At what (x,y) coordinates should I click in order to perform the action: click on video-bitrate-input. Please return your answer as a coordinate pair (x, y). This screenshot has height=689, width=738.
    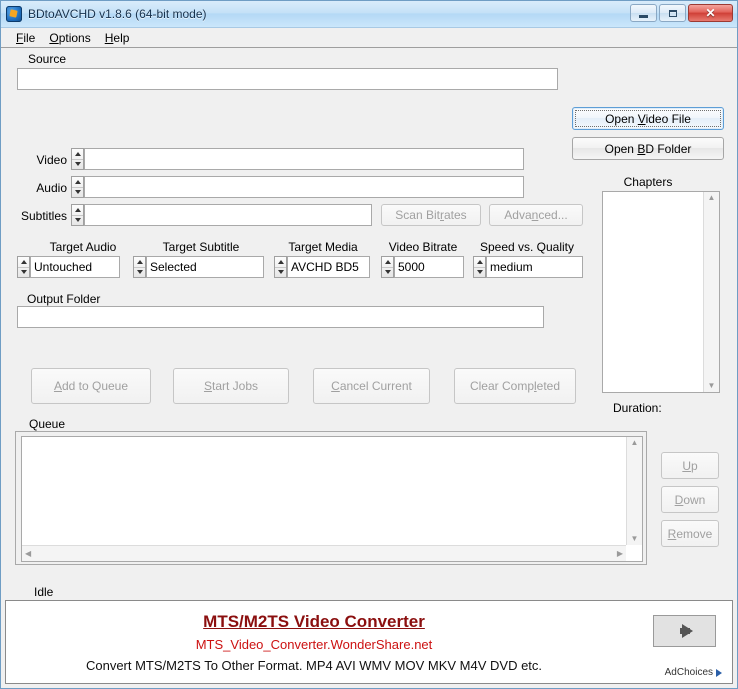
    Looking at the image, I should click on (429, 267).